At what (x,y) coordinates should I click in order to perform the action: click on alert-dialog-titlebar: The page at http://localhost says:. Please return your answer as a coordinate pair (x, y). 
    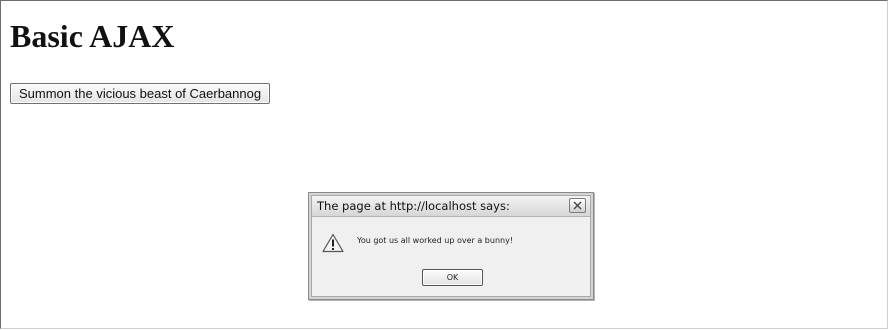
    Looking at the image, I should click on (451, 206).